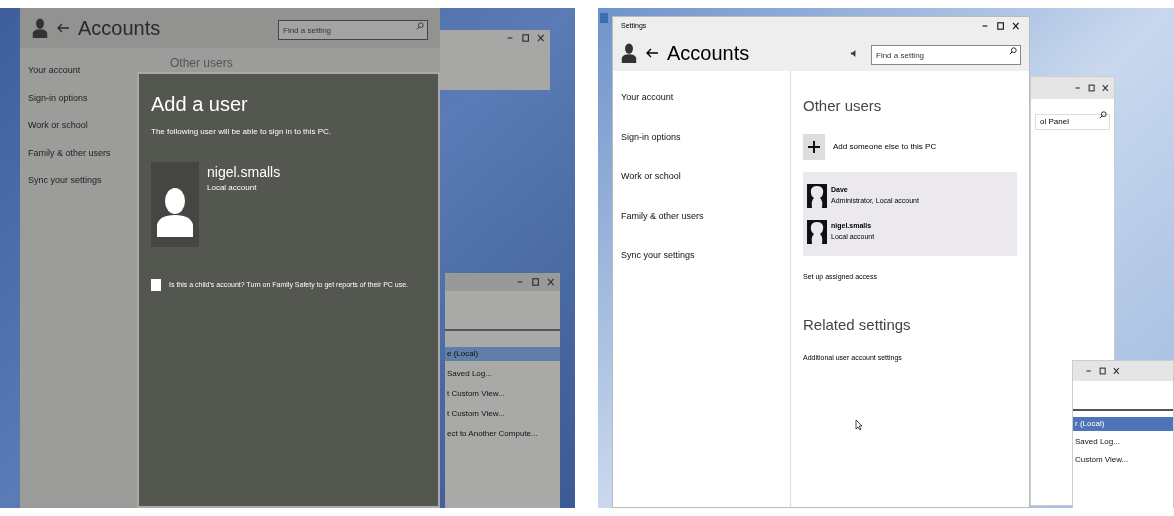 The height and width of the screenshot is (516, 1174). I want to click on dialog-title: Add a user, so click(200, 104).